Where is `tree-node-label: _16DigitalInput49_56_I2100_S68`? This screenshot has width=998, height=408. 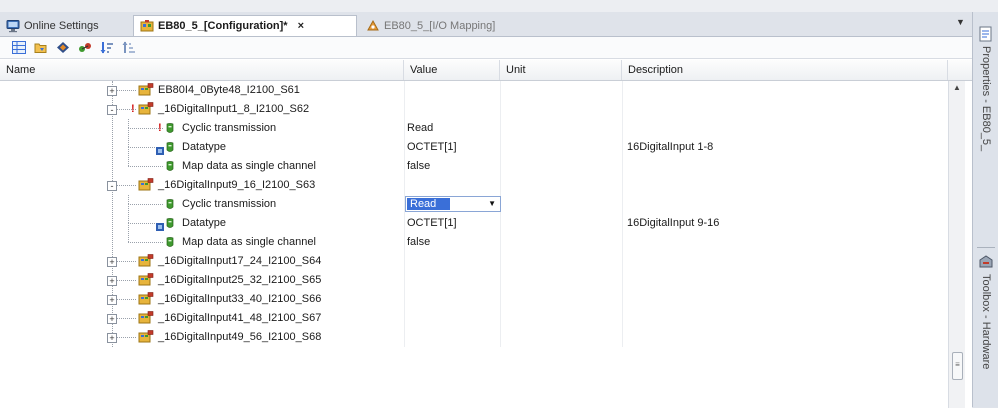 tree-node-label: _16DigitalInput49_56_I2100_S68 is located at coordinates (240, 337).